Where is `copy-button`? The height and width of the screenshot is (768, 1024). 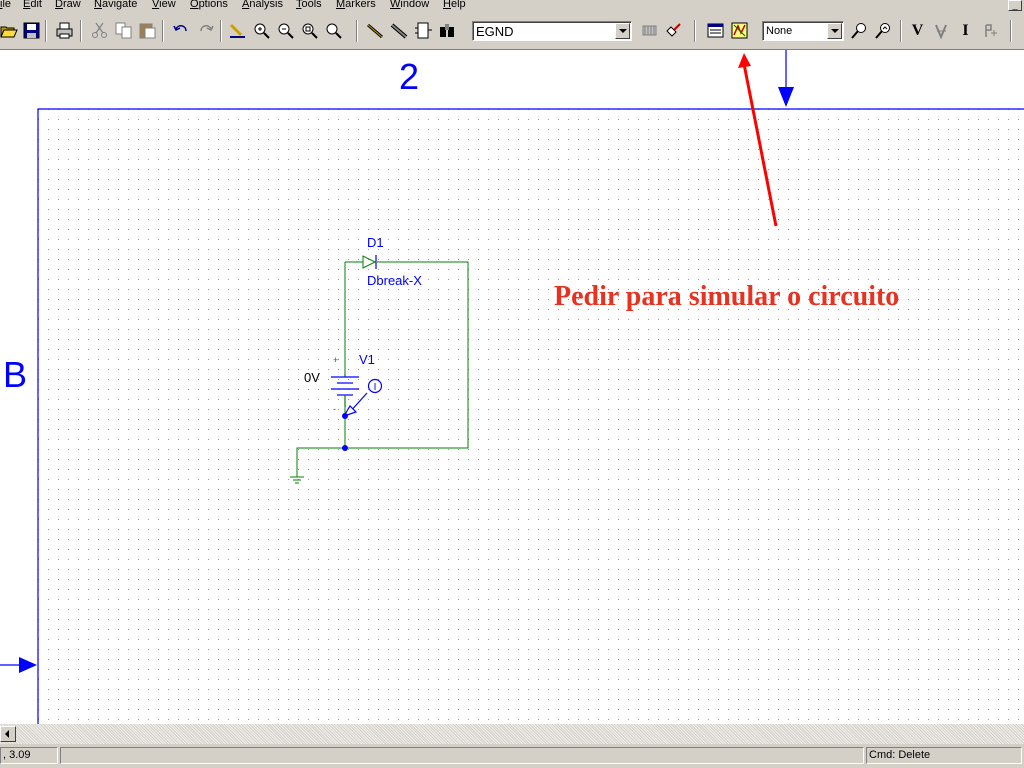
copy-button is located at coordinates (123, 30).